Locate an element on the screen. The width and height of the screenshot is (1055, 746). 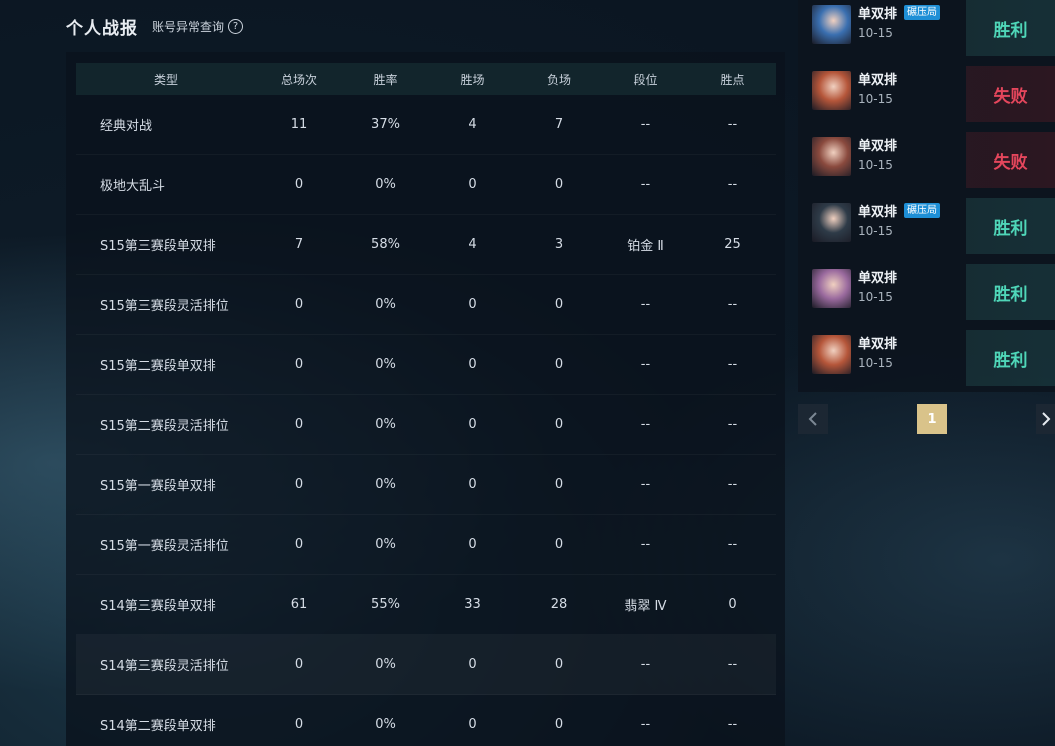
chevron-right-icon is located at coordinates (1046, 419).